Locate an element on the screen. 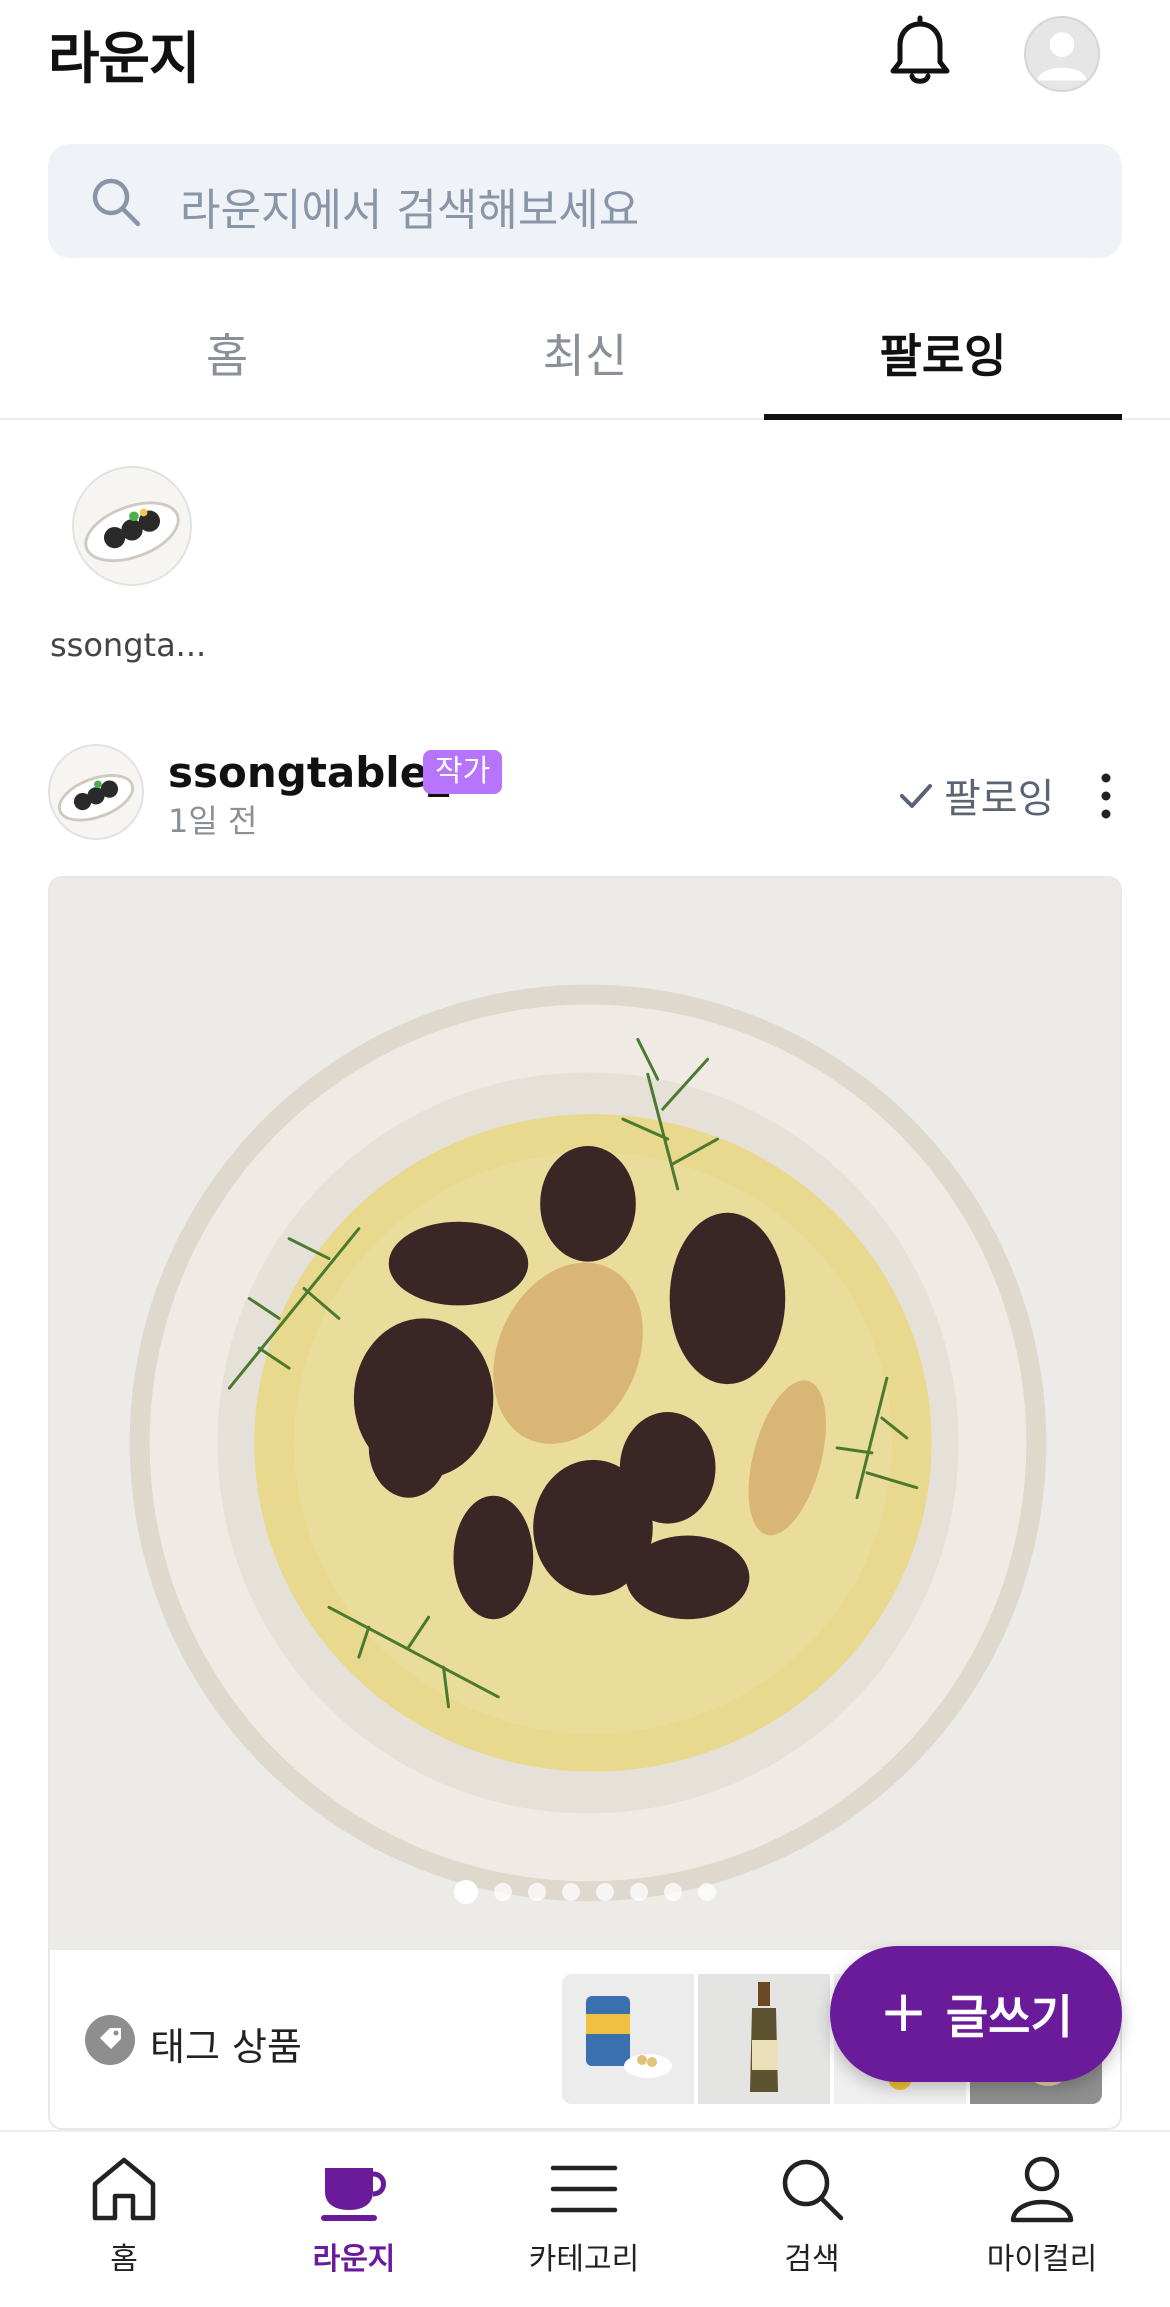  write-post-button: + 글쓰기 is located at coordinates (976, 2014).